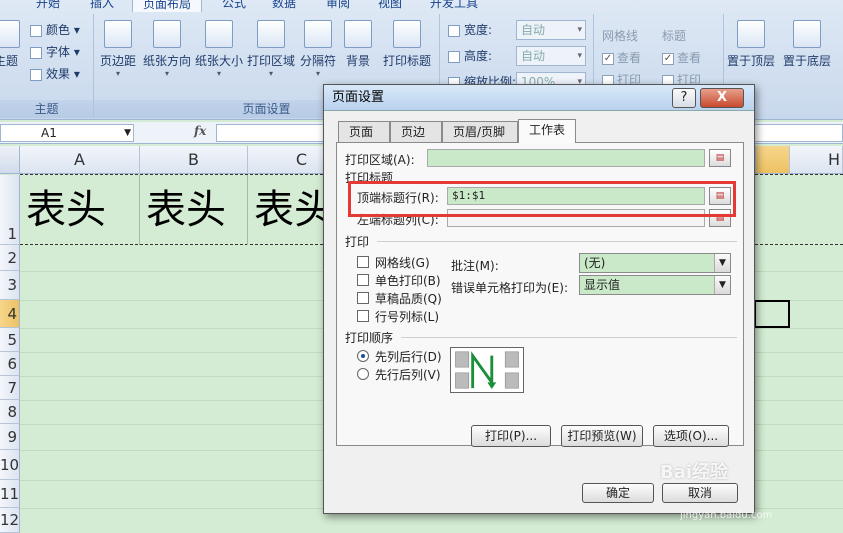 This screenshot has width=843, height=533. I want to click on colors-button: 颜色 ▾, so click(55, 30).